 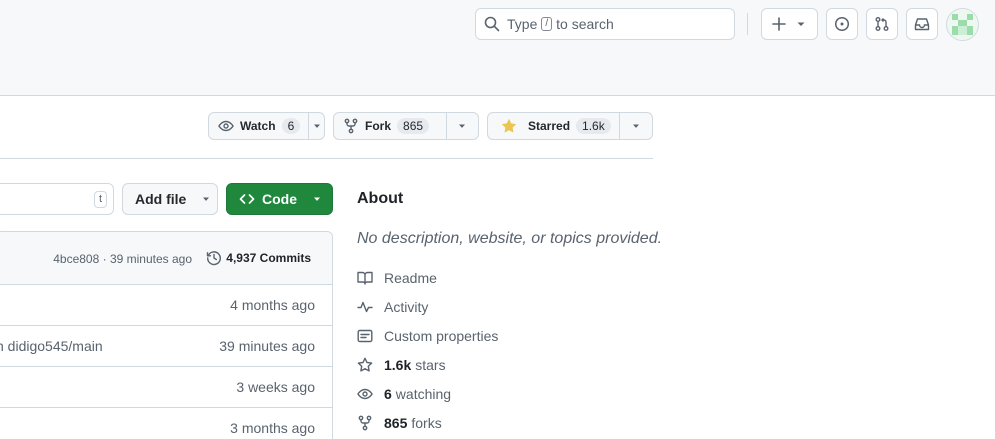 I want to click on custom-properties-link: Custom properties, so click(x=427, y=336).